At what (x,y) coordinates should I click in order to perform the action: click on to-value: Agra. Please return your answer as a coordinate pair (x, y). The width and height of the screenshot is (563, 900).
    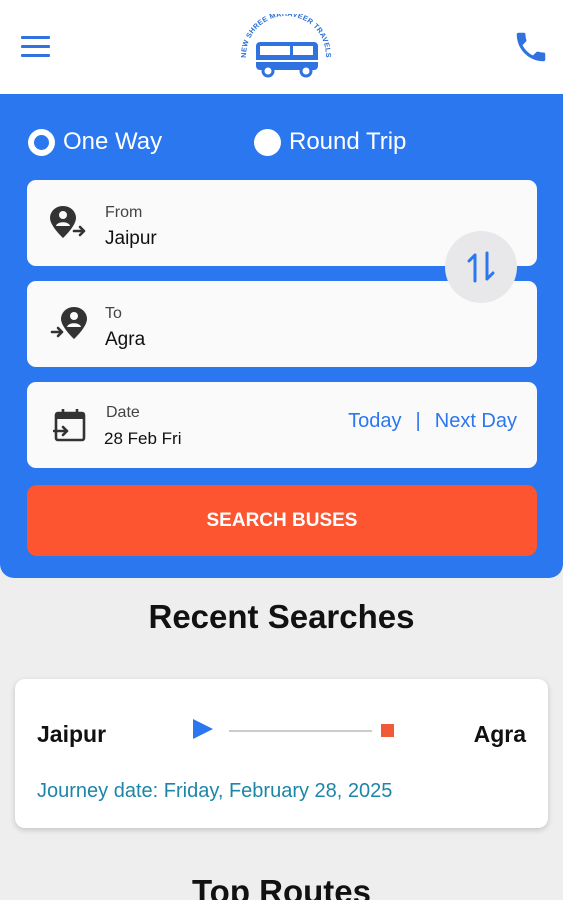
    Looking at the image, I should click on (125, 339).